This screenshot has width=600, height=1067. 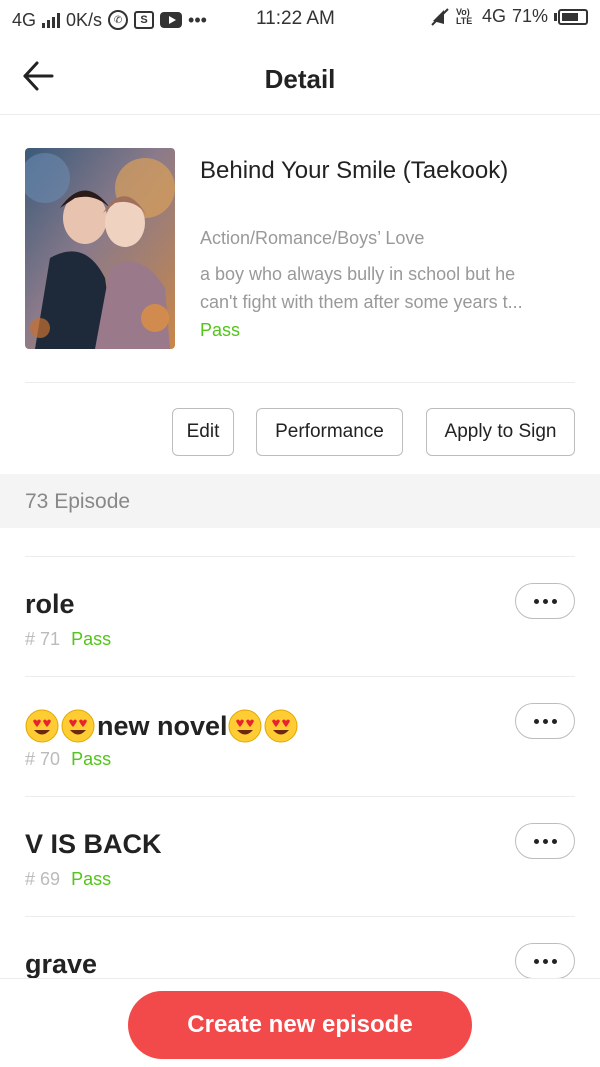 I want to click on book-status: Pass, so click(x=220, y=330).